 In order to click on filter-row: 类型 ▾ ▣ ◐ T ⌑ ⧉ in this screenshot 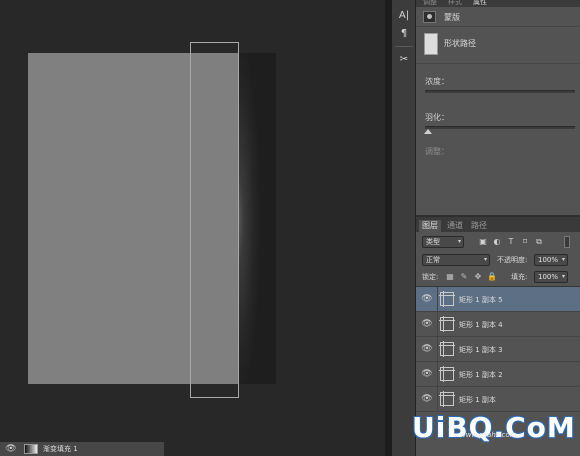, I will do `click(498, 243)`.